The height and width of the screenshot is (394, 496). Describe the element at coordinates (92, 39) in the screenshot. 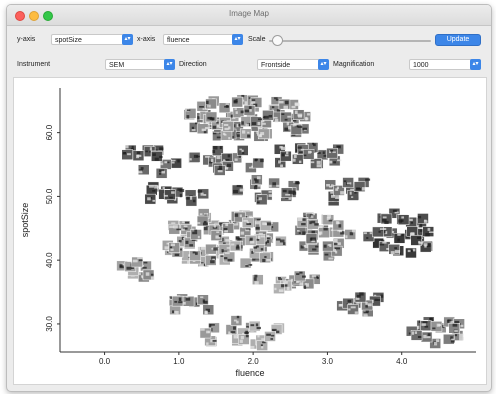

I see `y-axis-select: spotSize ▴▾` at that location.